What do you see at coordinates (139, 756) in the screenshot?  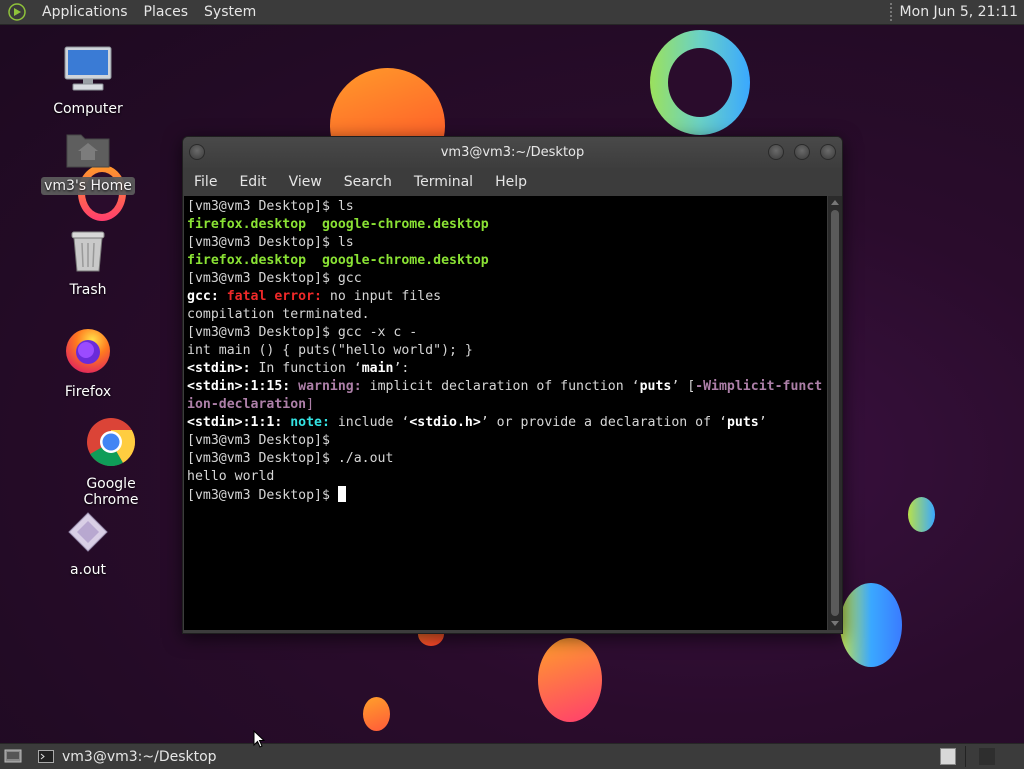 I see `taskbar-label: vm3@vm3:~/Desktop` at bounding box center [139, 756].